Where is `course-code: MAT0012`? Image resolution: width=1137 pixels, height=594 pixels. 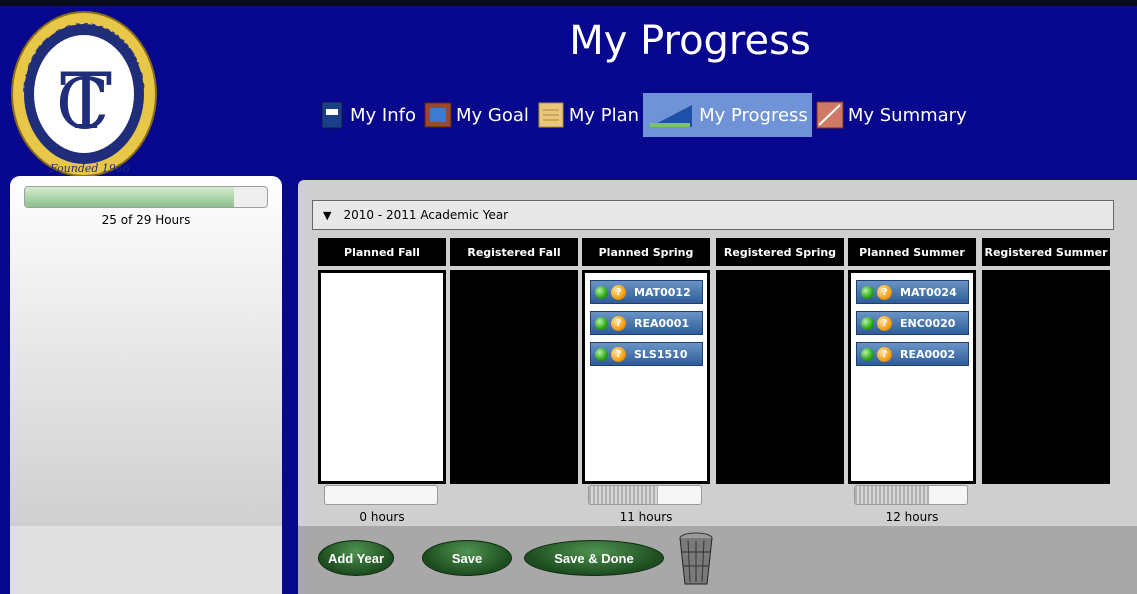
course-code: MAT0012 is located at coordinates (662, 292).